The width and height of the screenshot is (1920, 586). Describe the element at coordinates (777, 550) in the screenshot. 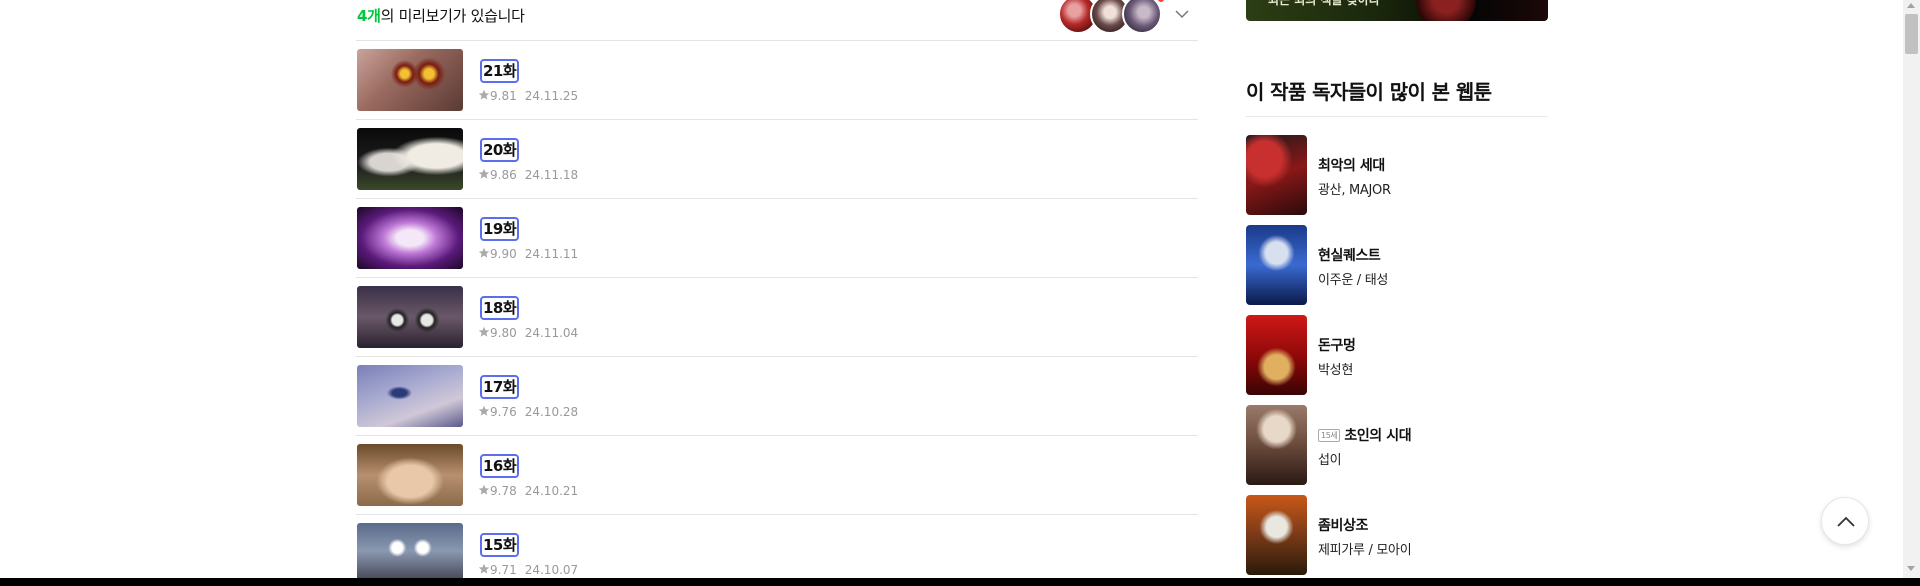

I see `episode-row: 15화 9.71 24.10.07` at that location.